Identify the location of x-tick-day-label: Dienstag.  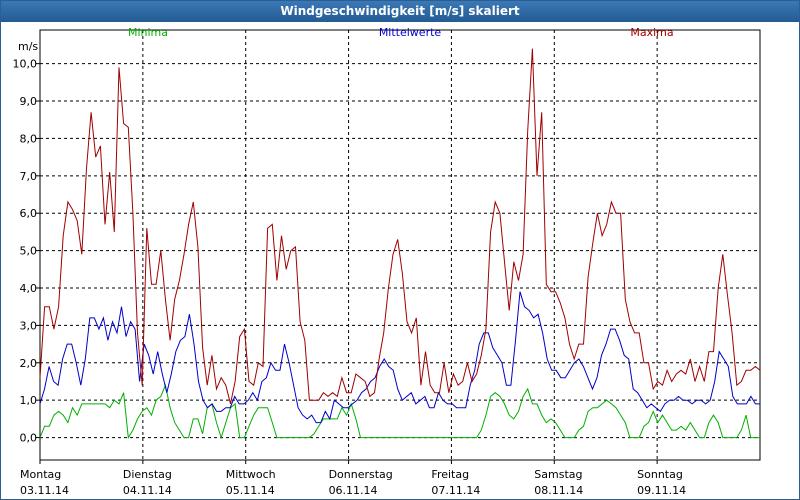
(147, 474).